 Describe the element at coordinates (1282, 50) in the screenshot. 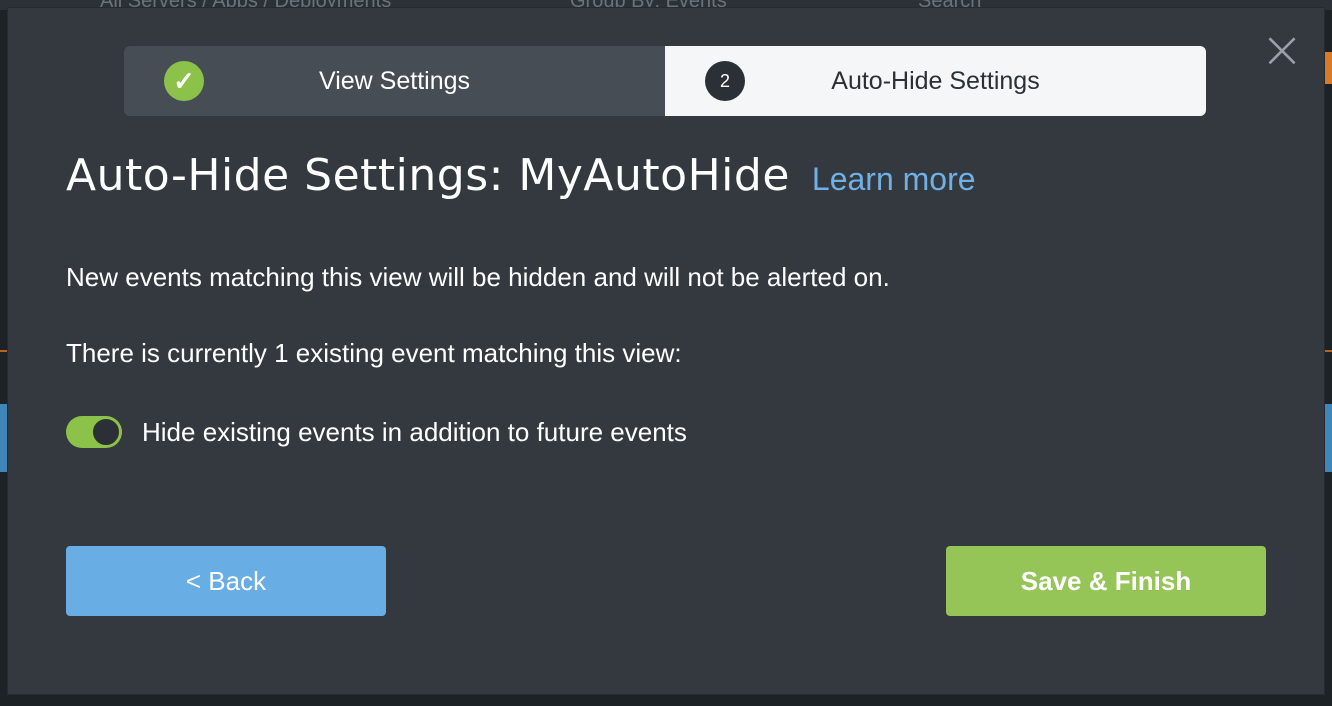

I see `close-icon: ×` at that location.